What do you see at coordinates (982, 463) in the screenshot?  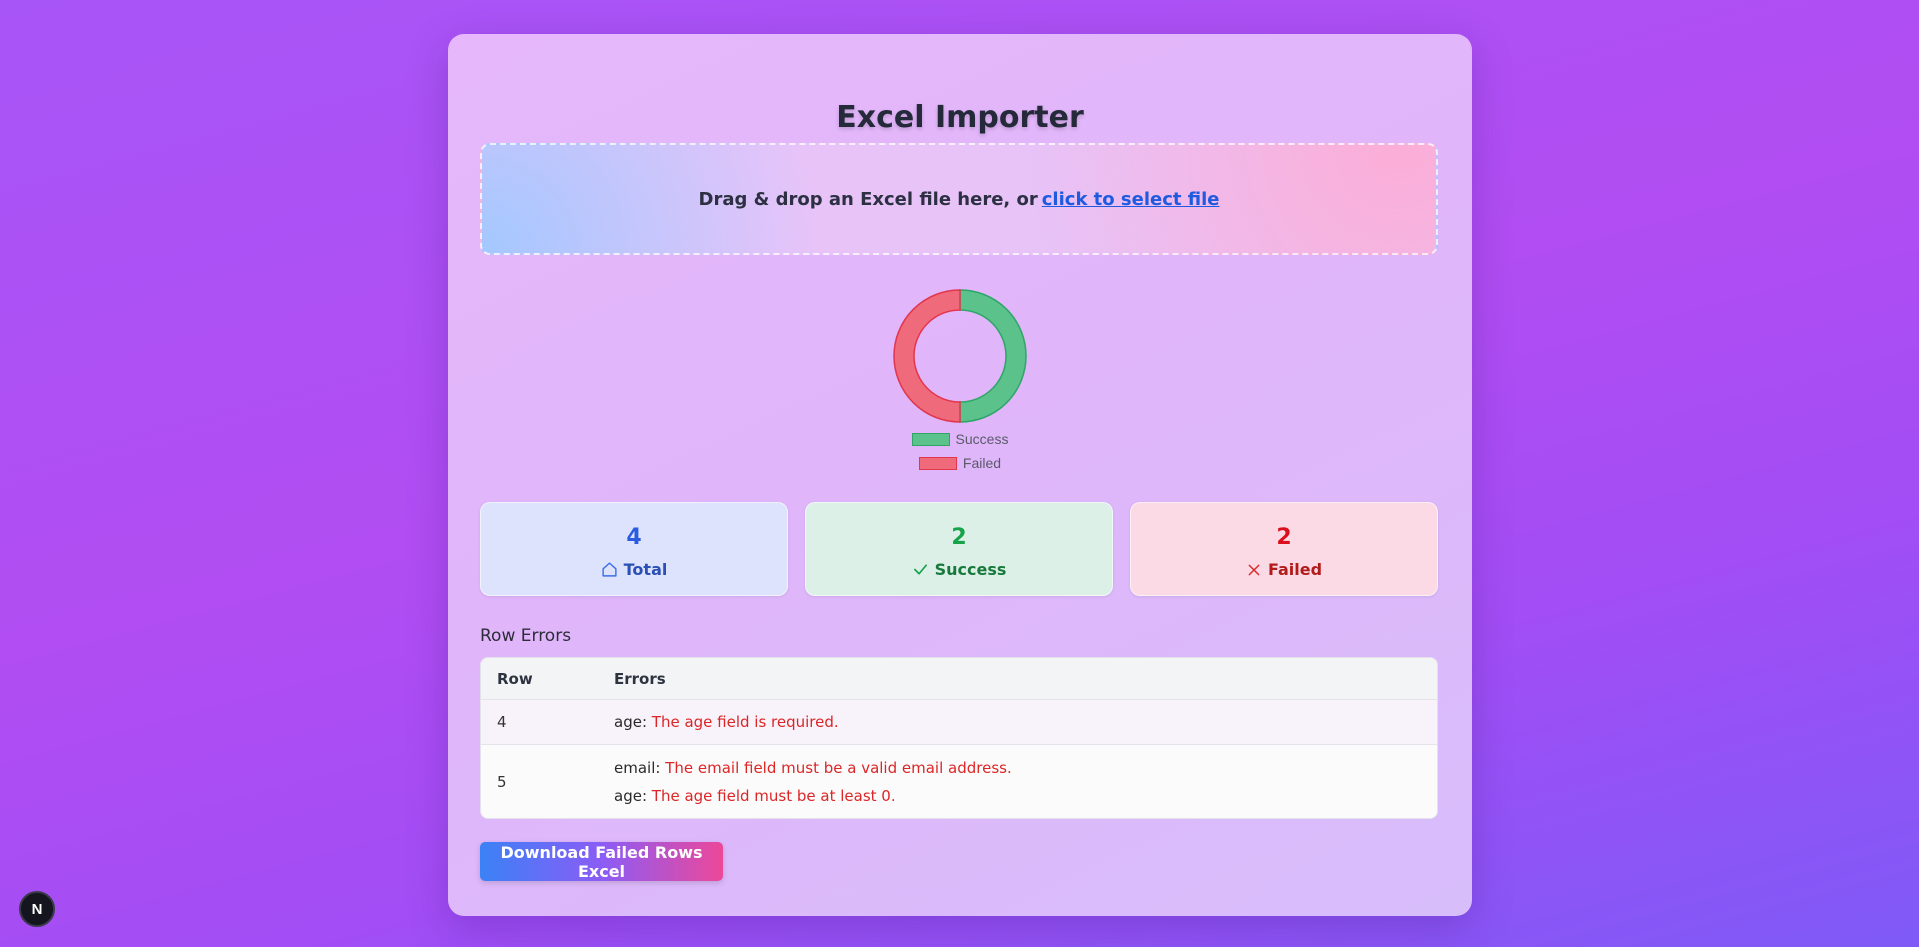 I see `legend-label-failed: Failed` at bounding box center [982, 463].